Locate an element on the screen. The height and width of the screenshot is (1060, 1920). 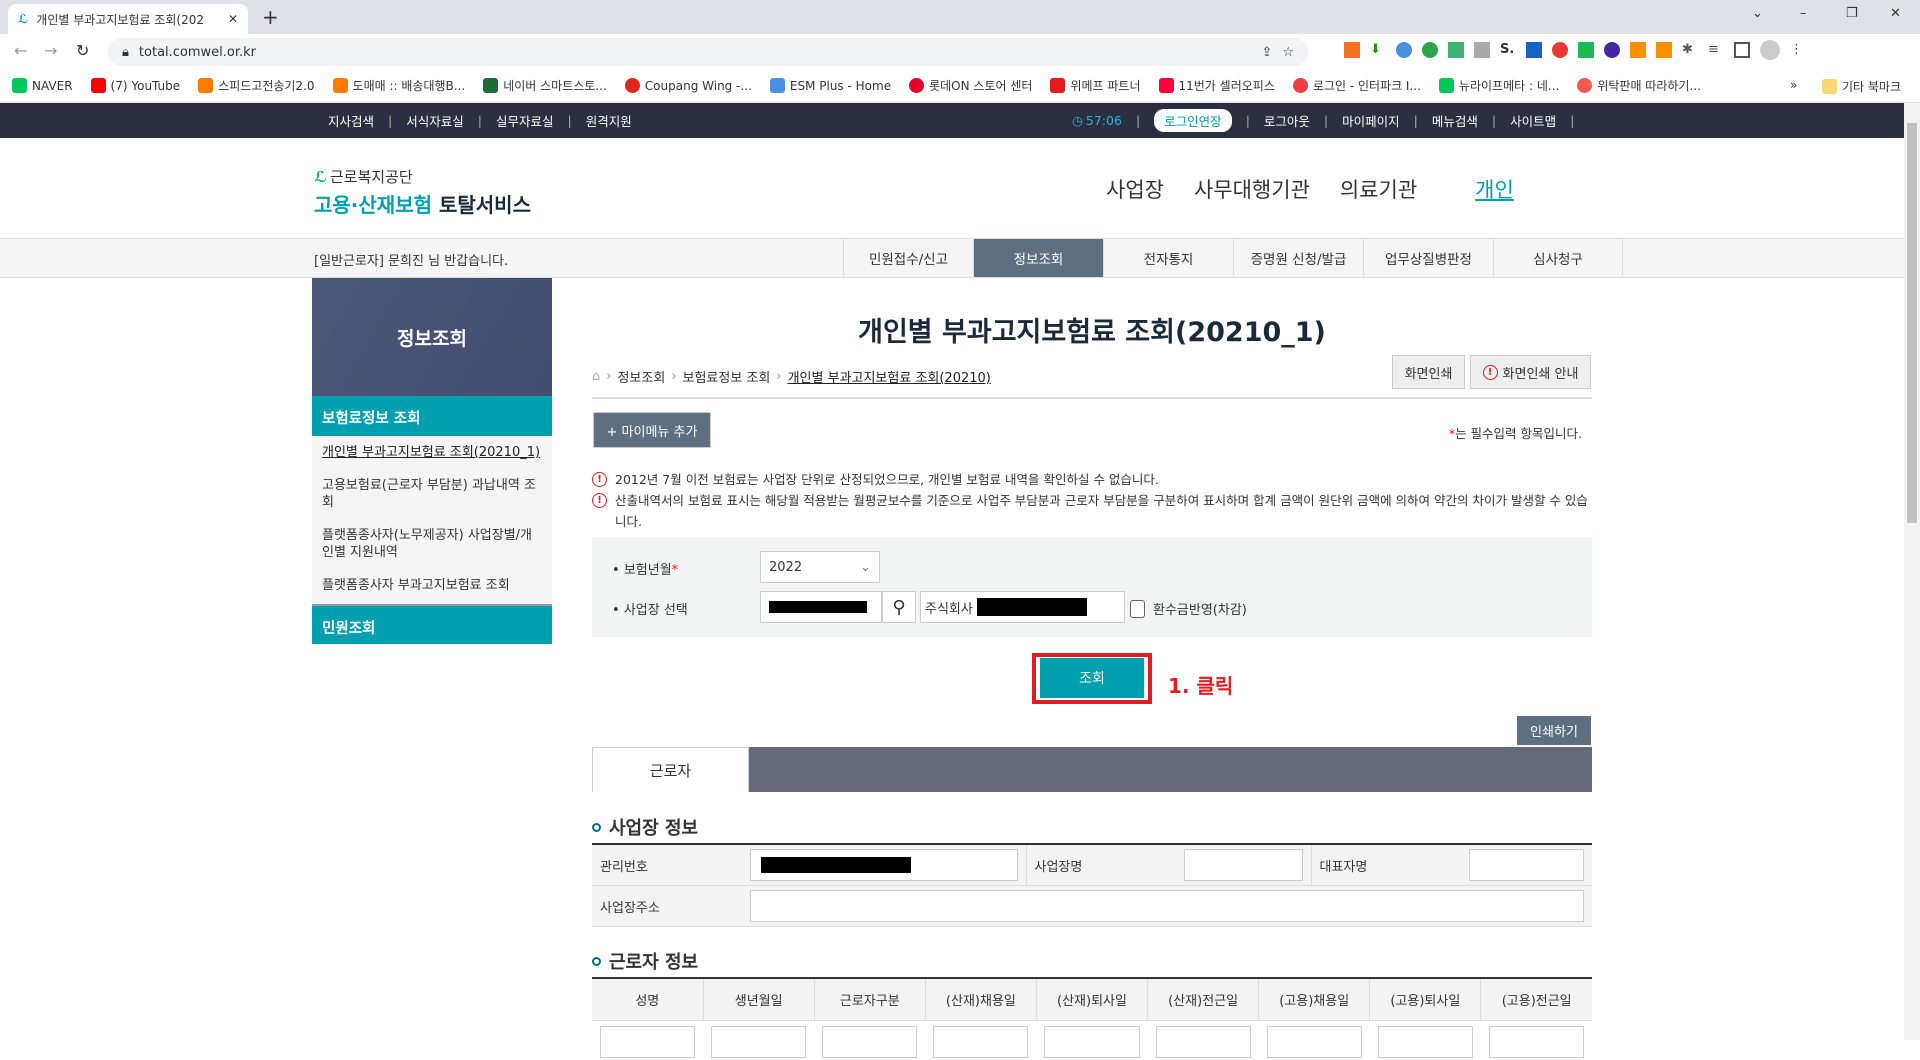
branch-search-link: 지사검색 is located at coordinates (351, 120).